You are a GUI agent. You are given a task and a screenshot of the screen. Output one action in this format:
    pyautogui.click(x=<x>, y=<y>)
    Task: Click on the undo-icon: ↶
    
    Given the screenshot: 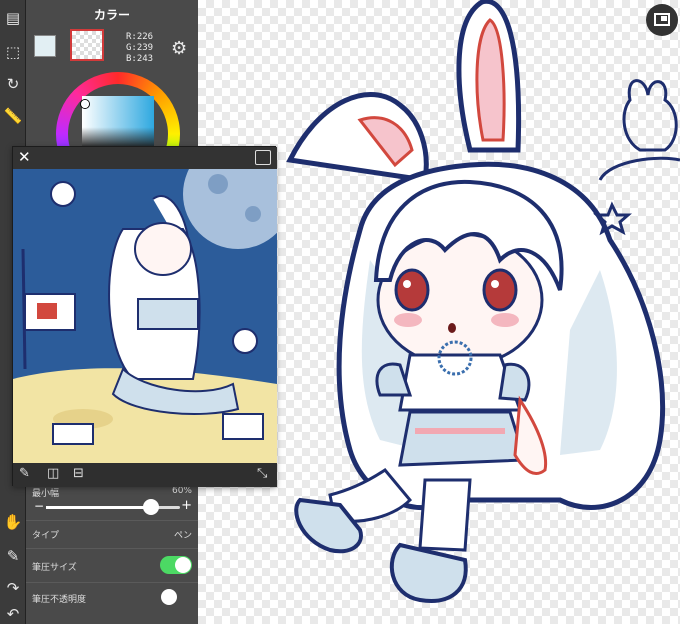 What is the action you would take?
    pyautogui.click(x=13, y=614)
    